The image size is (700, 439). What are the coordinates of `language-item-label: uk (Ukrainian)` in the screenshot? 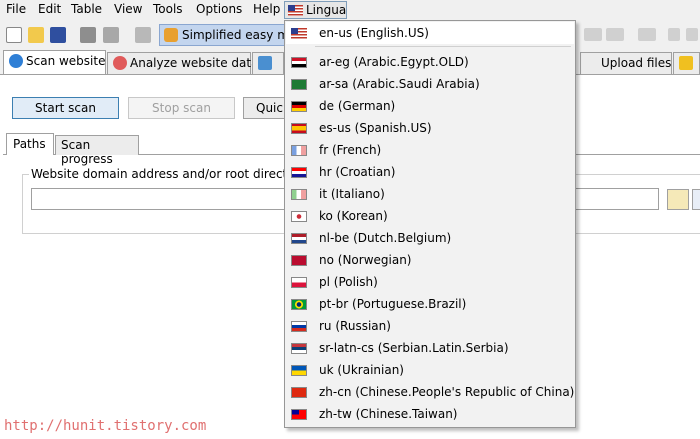 It's located at (361, 370).